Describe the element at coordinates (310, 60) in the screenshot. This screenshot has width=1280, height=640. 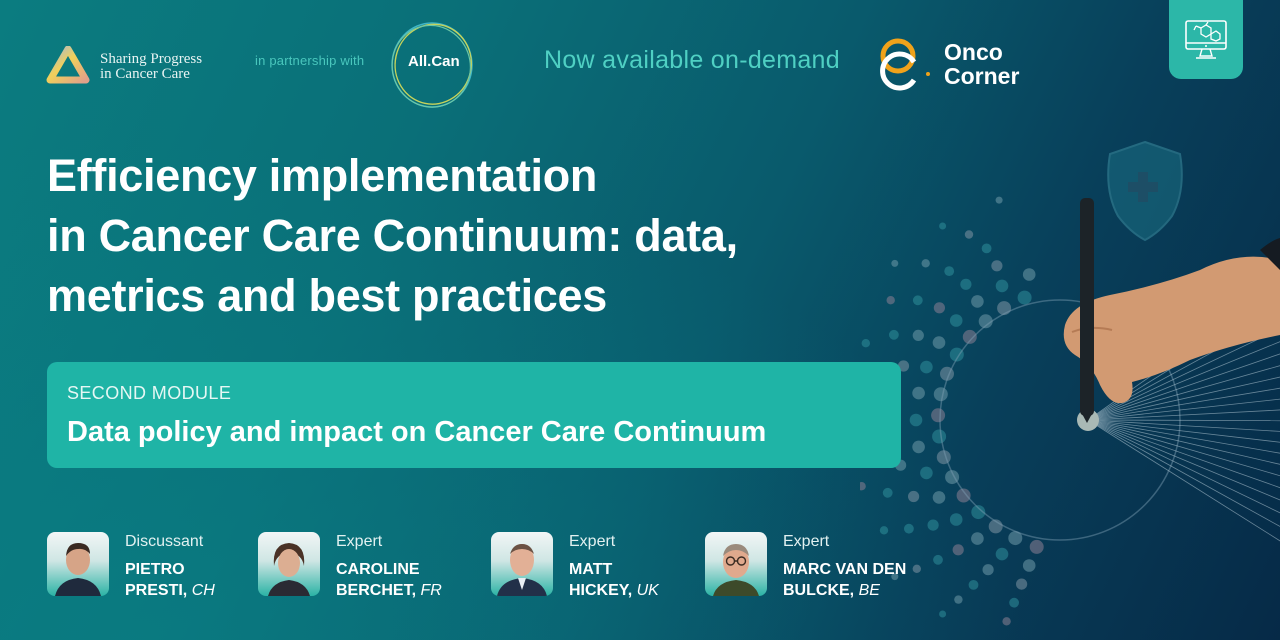
I see `partnership-text: in partnership with` at that location.